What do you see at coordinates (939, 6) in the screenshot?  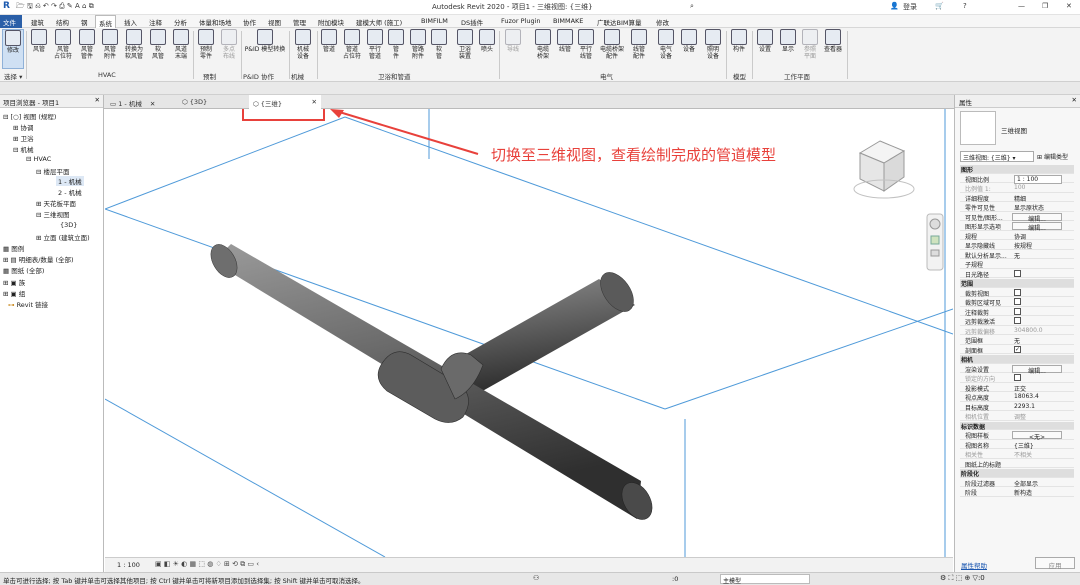 I see `cart-icon: 🛒` at bounding box center [939, 6].